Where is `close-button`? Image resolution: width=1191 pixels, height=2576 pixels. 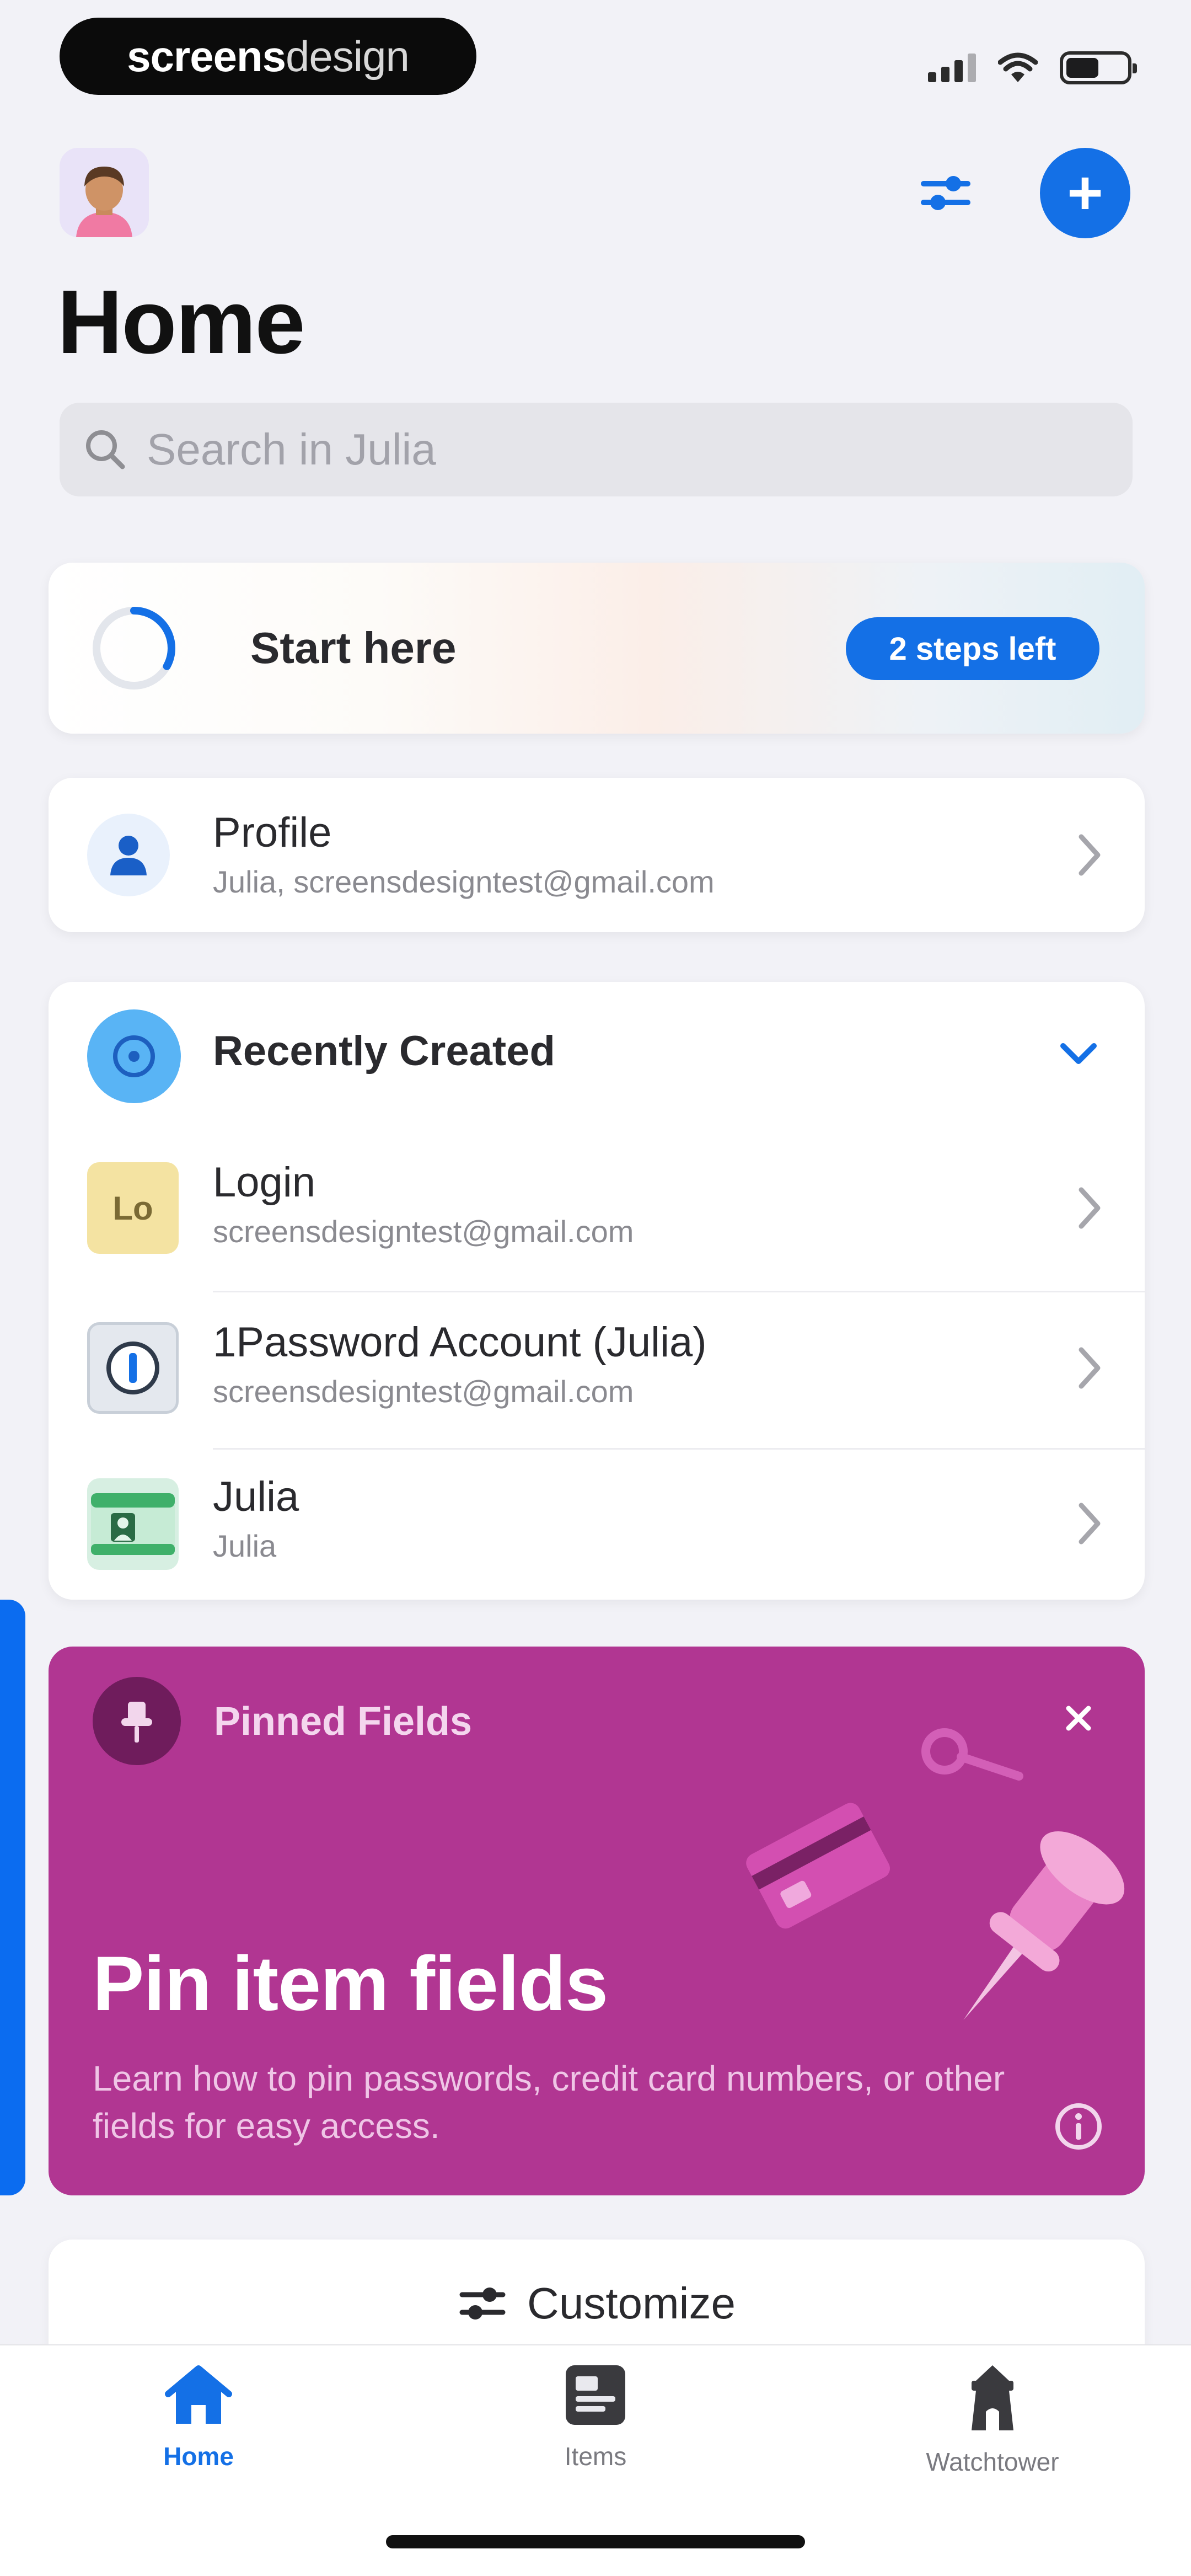 close-button is located at coordinates (1078, 1718).